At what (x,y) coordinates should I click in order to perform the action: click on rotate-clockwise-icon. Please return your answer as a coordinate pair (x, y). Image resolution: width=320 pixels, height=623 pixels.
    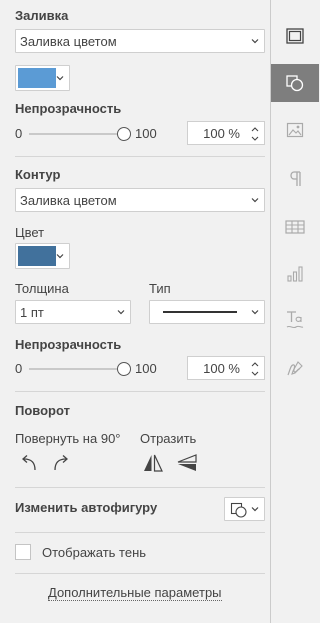
    Looking at the image, I should click on (62, 463).